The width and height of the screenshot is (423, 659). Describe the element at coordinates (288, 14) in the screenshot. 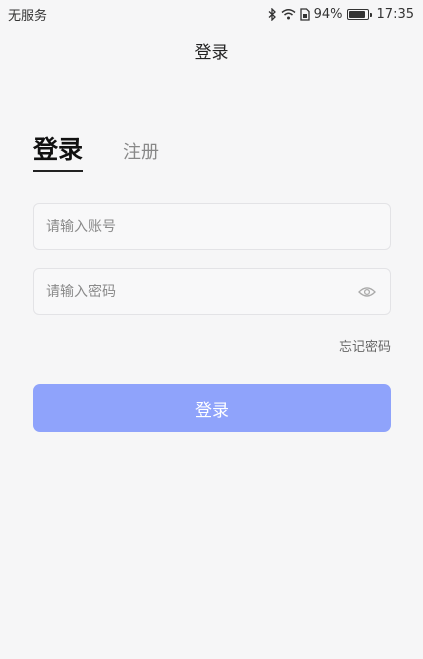

I see `wifi-icon` at that location.